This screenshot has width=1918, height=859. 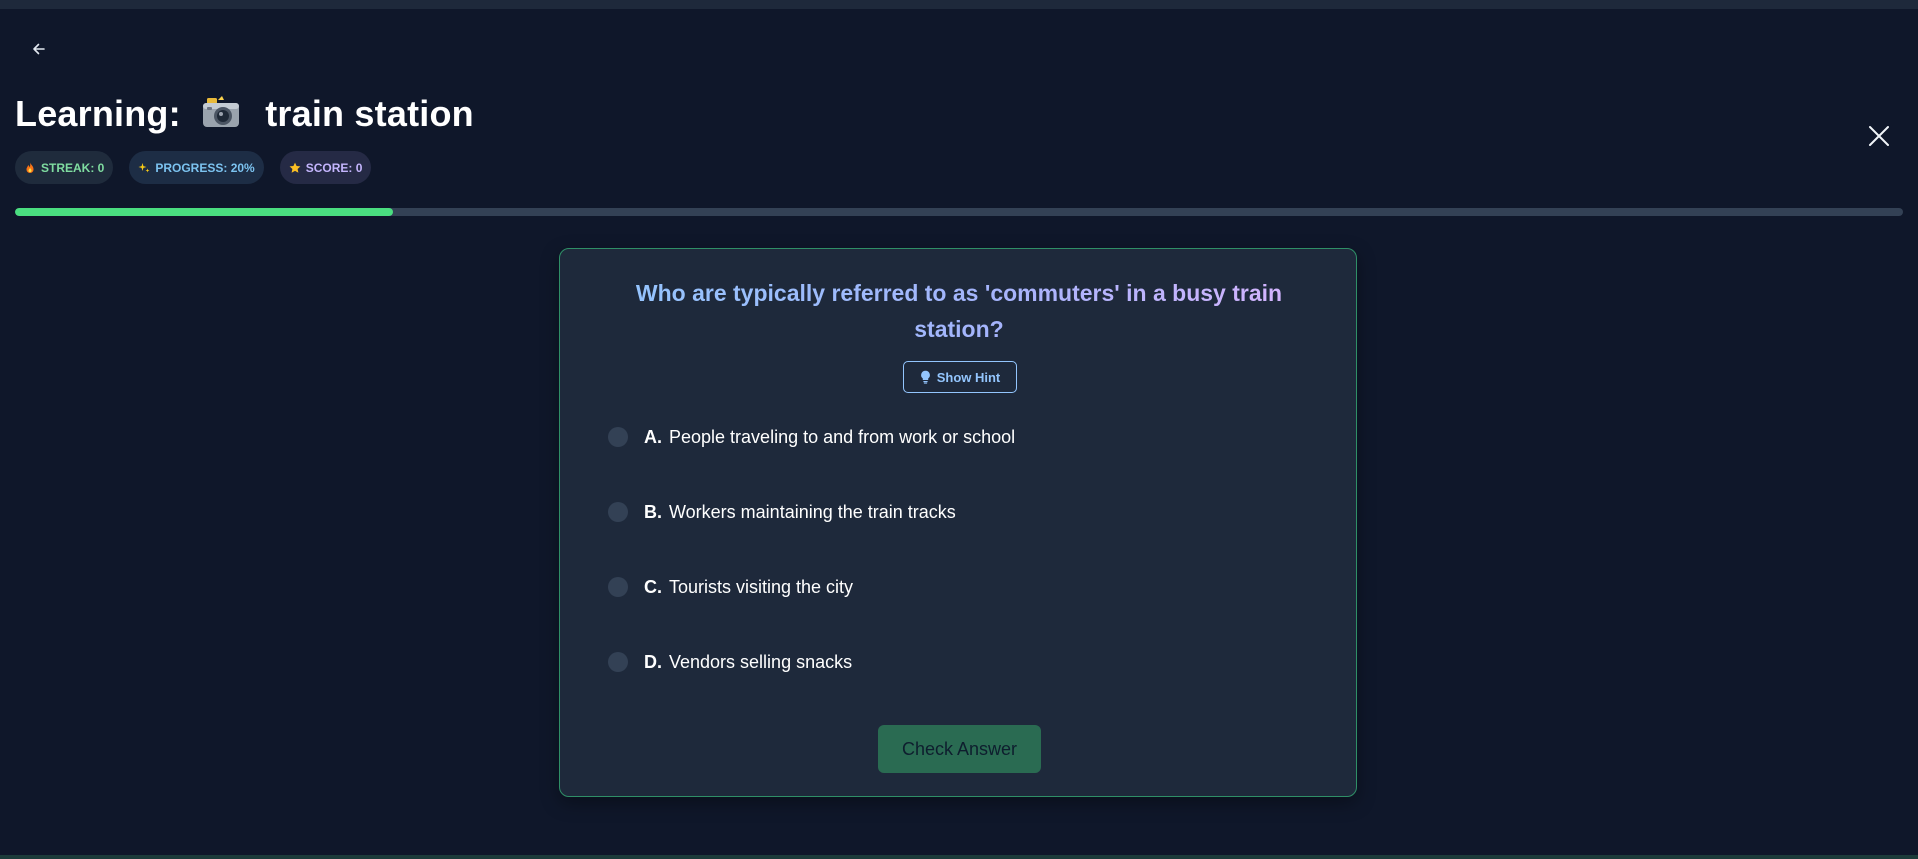 I want to click on option-d-text: Vendors selling snacks, so click(x=761, y=661).